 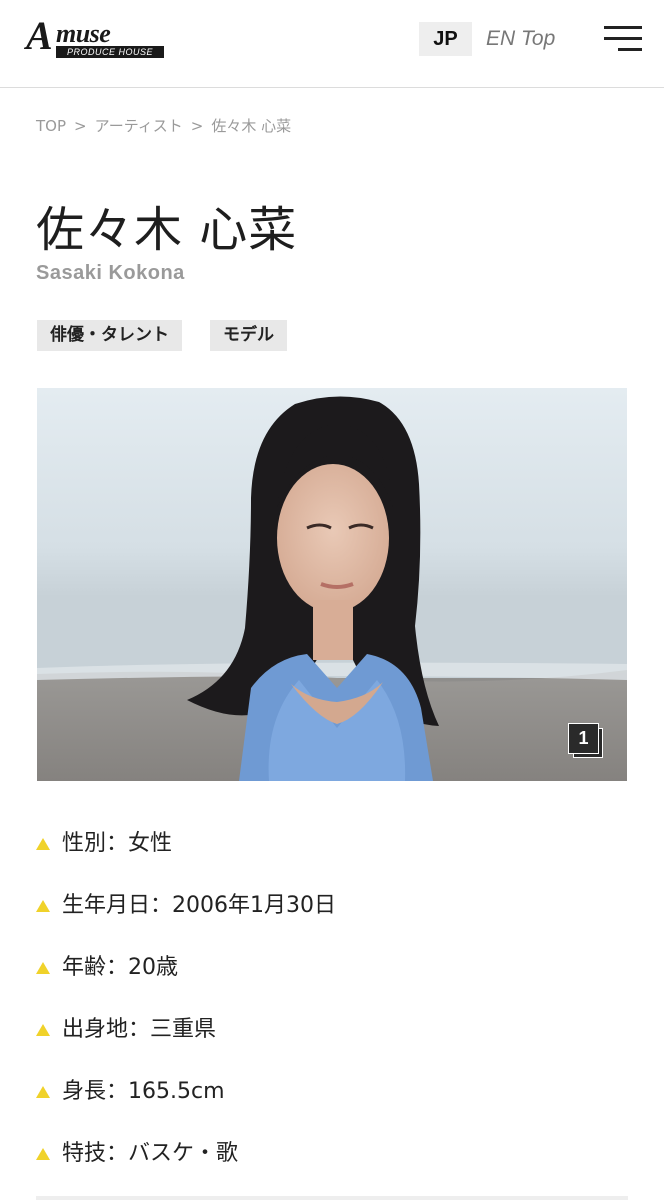 What do you see at coordinates (83, 33) in the screenshot?
I see `logo-wordmark: muse` at bounding box center [83, 33].